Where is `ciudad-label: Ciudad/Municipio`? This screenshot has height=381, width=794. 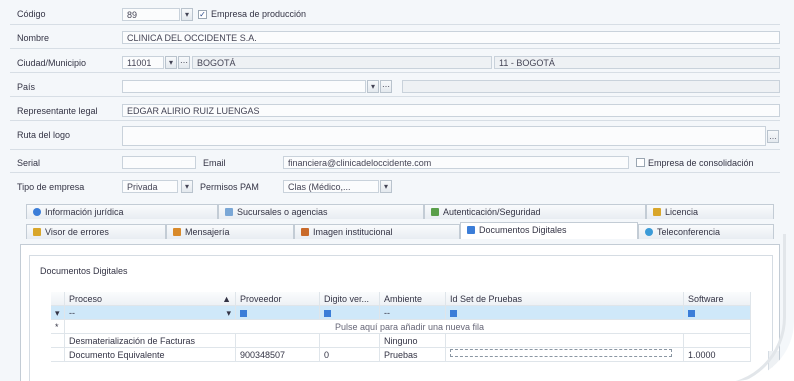 ciudad-label: Ciudad/Municipio is located at coordinates (52, 63).